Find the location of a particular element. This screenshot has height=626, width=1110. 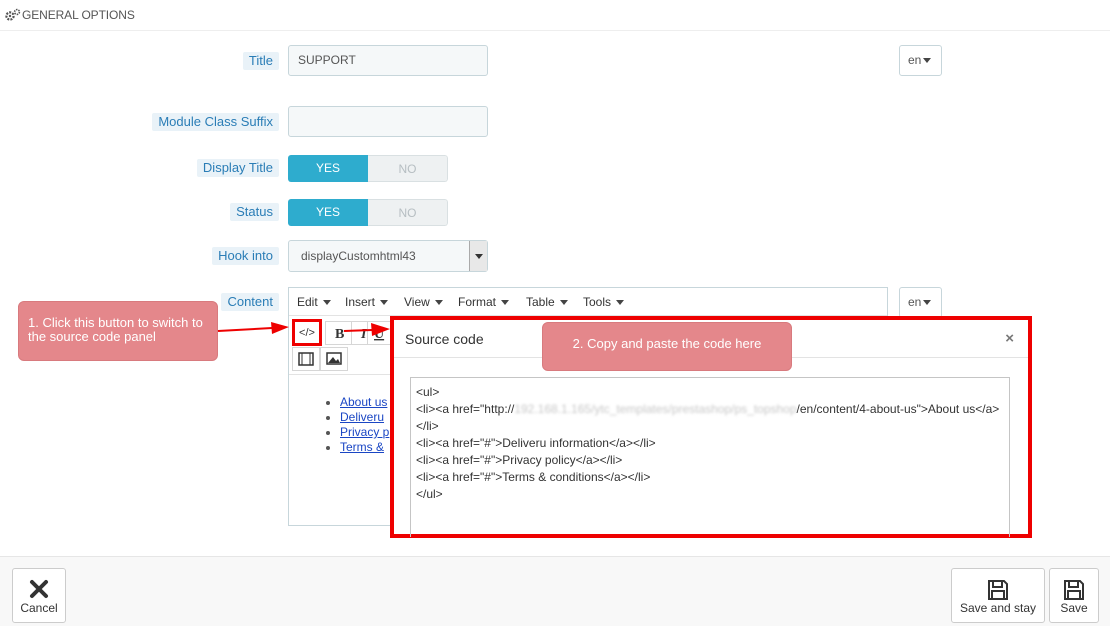

insert-image-button is located at coordinates (334, 359).